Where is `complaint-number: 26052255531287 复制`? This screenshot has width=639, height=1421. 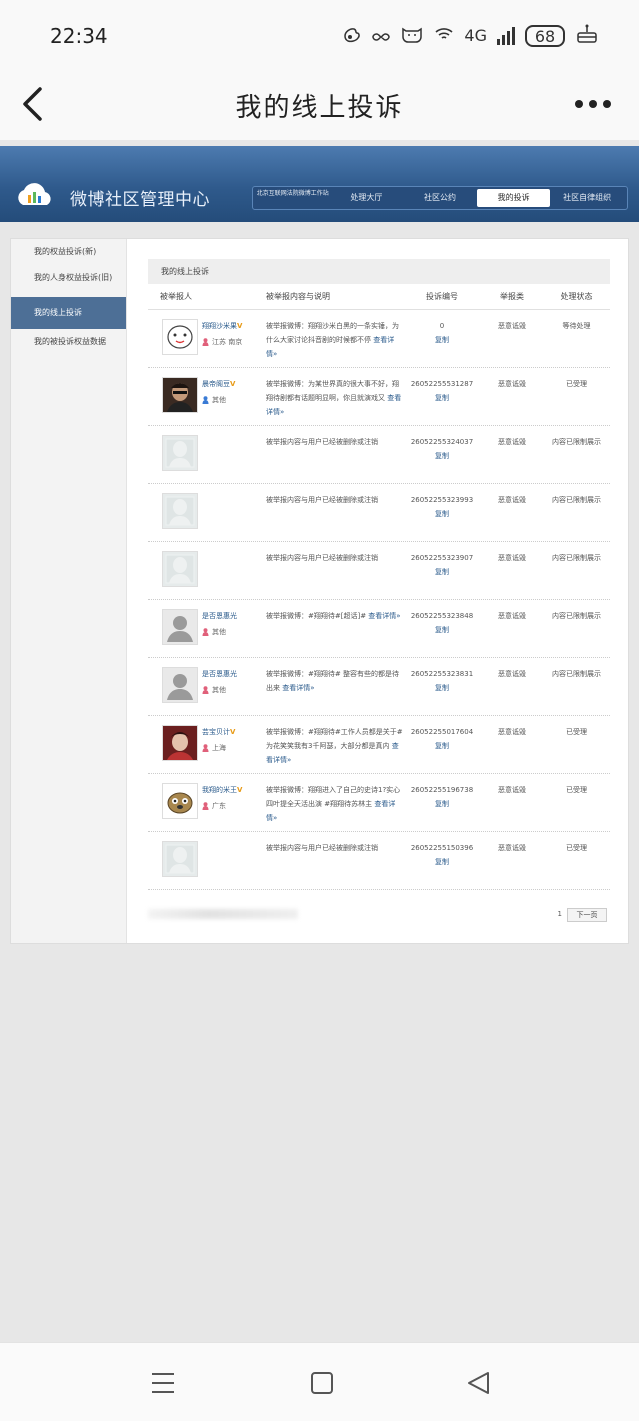 complaint-number: 26052255531287 复制 is located at coordinates (442, 396).